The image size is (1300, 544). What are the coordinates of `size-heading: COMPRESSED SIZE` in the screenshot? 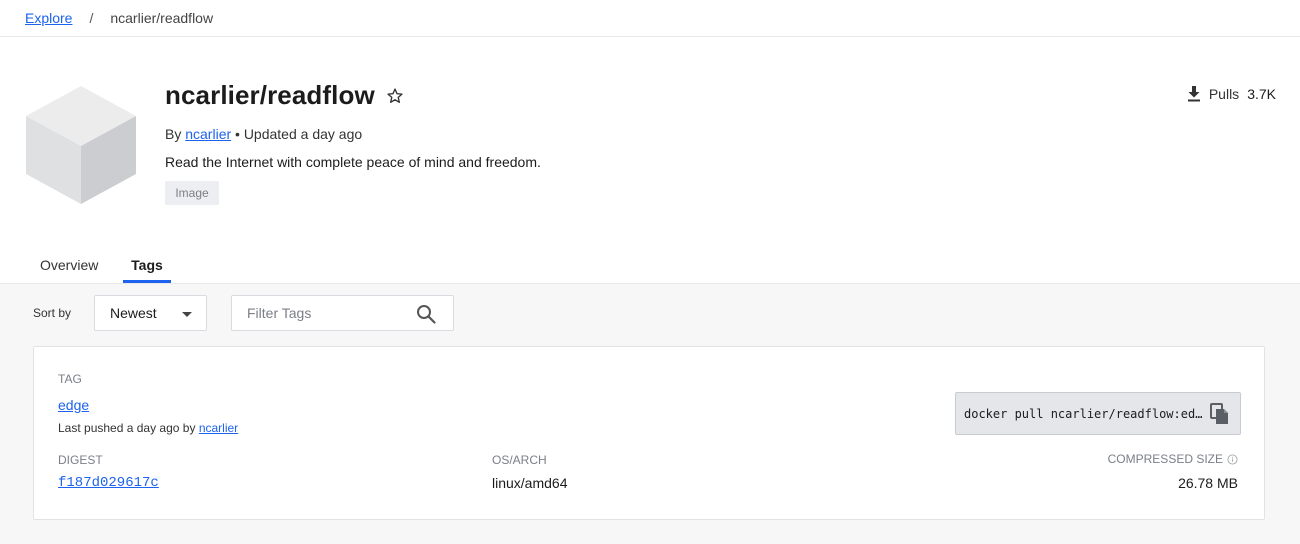 It's located at (1165, 459).